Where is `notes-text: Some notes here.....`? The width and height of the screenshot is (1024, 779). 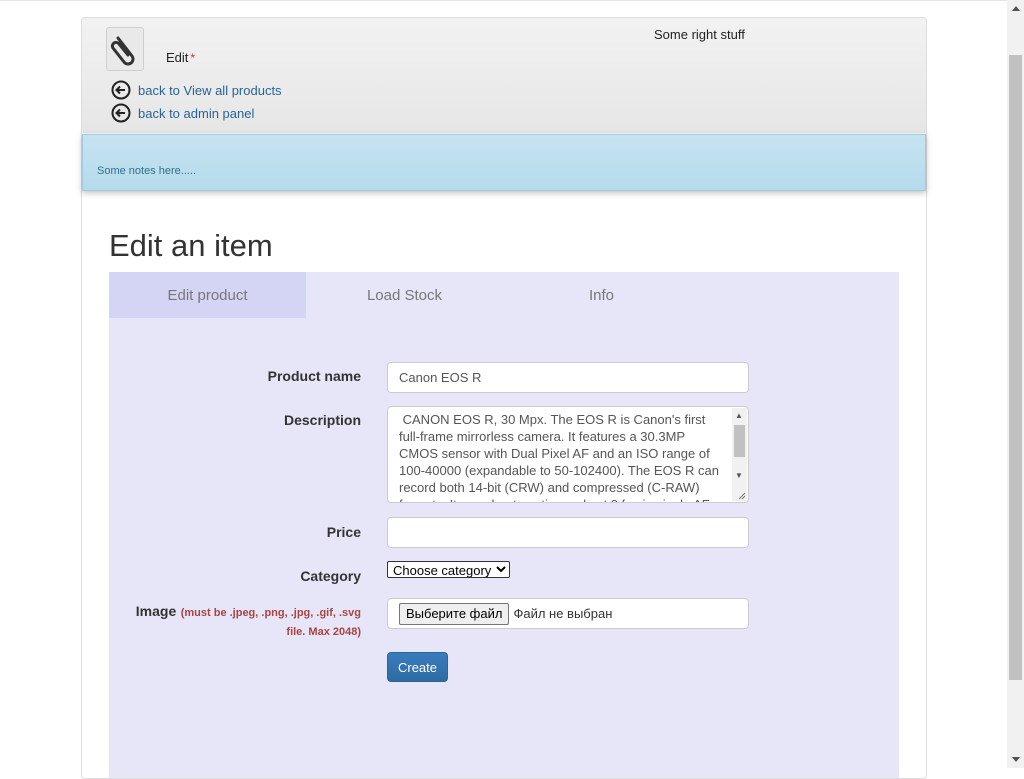 notes-text: Some notes here..... is located at coordinates (147, 171).